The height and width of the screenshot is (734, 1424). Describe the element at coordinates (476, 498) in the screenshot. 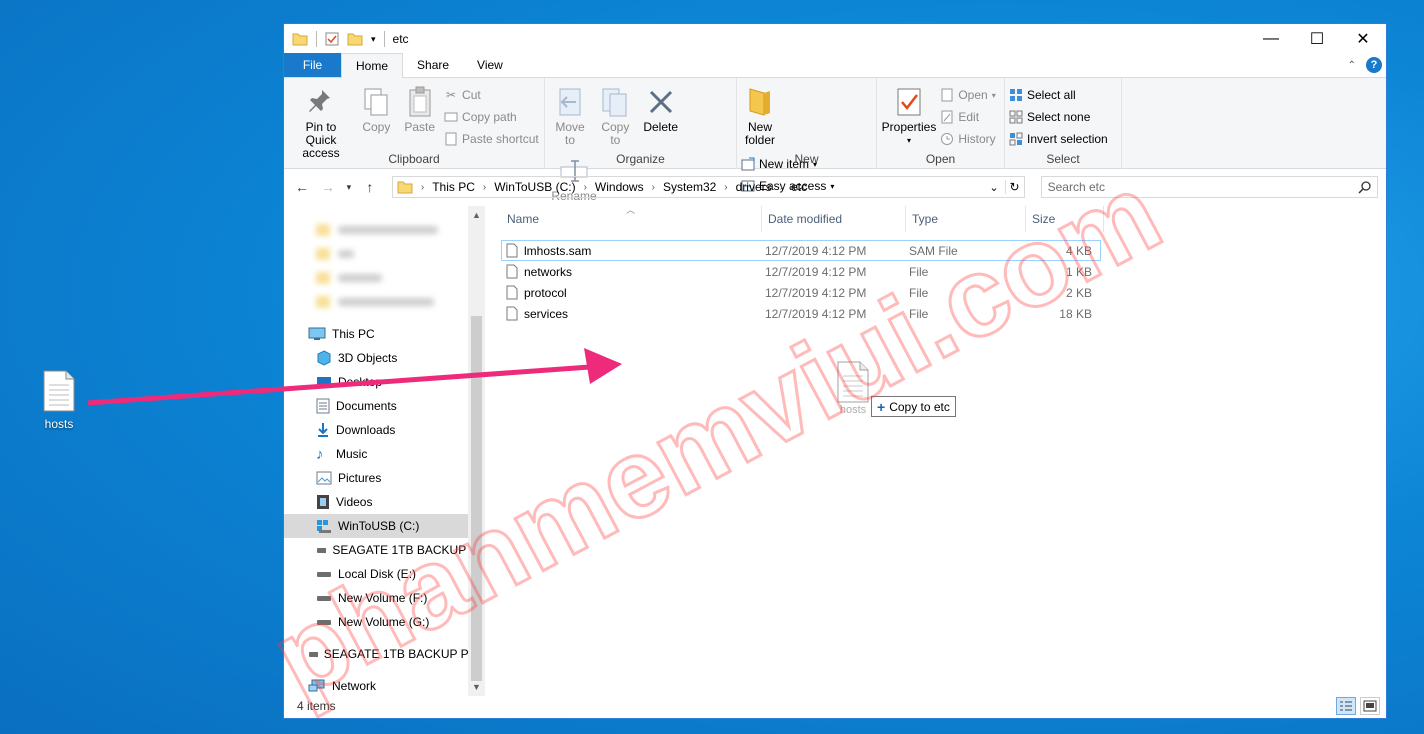

I see `scrollbar-thumb` at that location.